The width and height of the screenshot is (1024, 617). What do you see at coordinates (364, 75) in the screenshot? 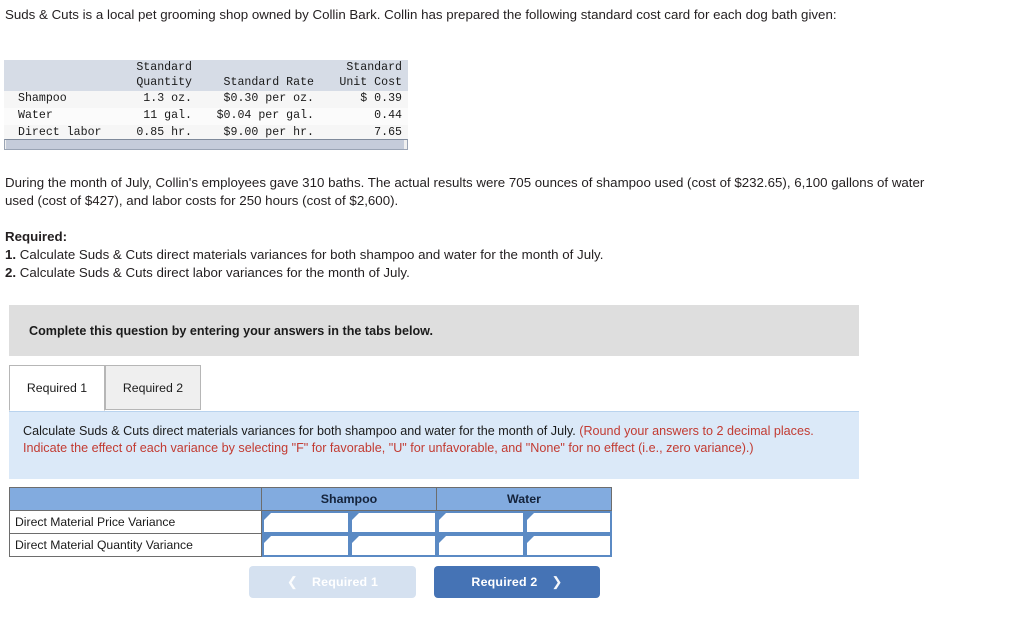
I see `cost-card-th-unit-cost: Standard Unit Cost` at bounding box center [364, 75].